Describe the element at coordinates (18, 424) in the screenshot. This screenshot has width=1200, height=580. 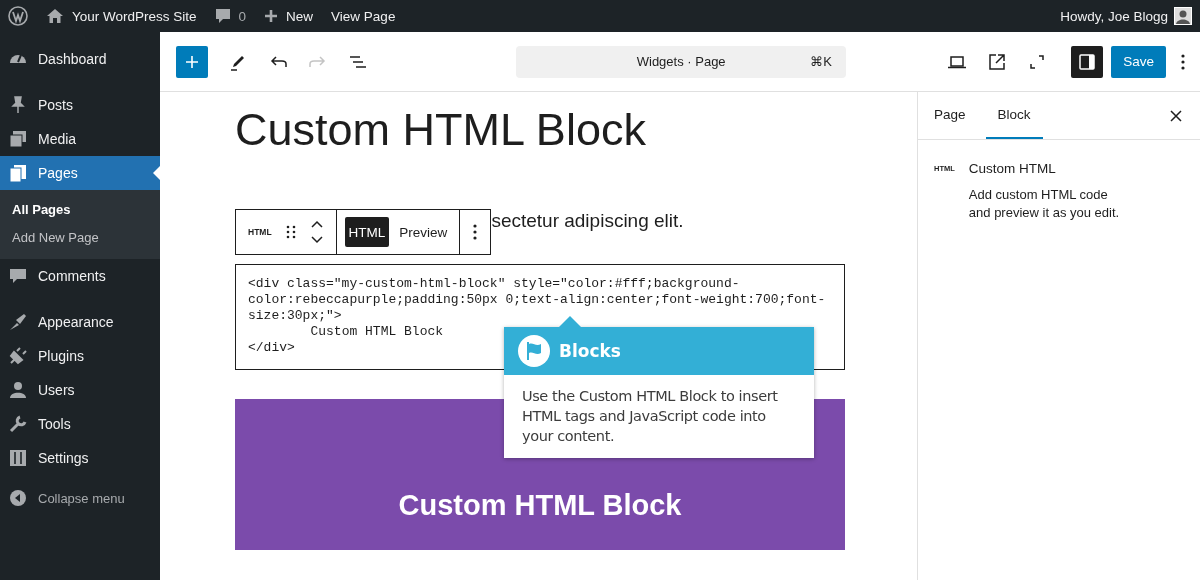
I see `wrench-icon` at that location.